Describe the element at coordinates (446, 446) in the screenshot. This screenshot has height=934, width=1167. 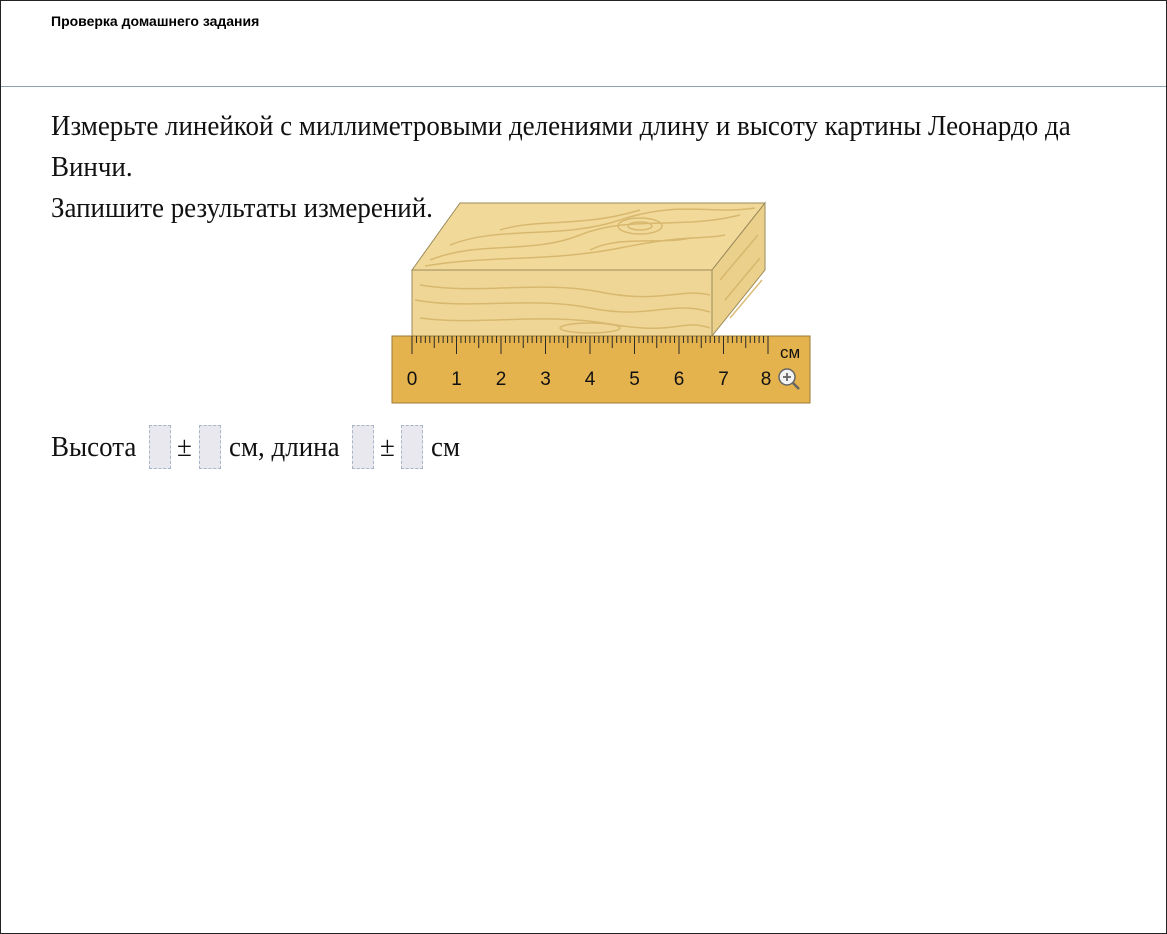
I see `unit-label-end: см` at that location.